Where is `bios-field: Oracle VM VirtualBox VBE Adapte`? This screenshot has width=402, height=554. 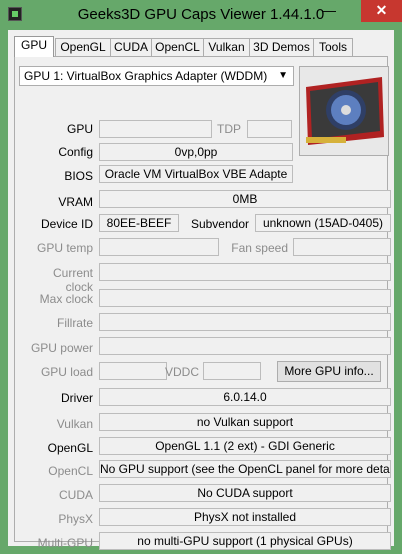
bios-field: Oracle VM VirtualBox VBE Adapte is located at coordinates (196, 174).